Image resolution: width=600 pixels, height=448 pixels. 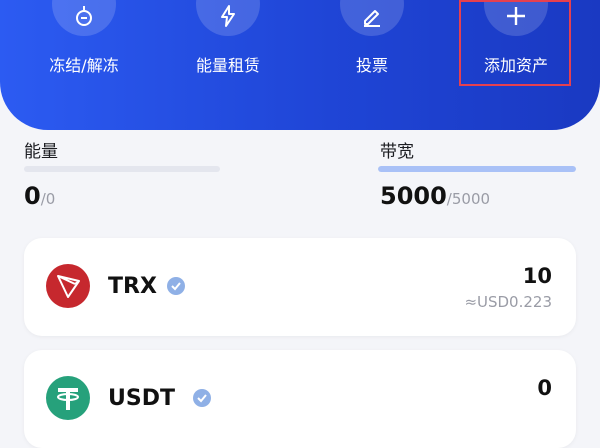 I want to click on energy-current: 0, so click(x=32, y=196).